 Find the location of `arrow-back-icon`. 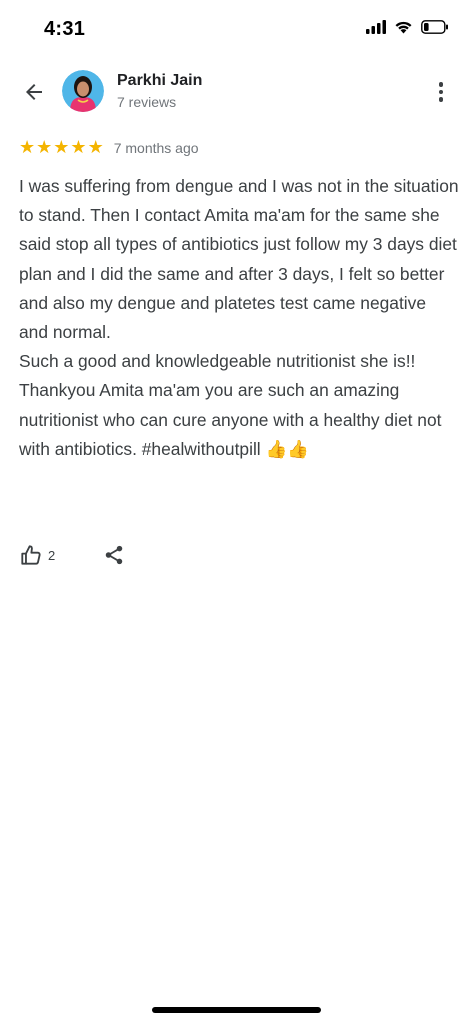

arrow-back-icon is located at coordinates (34, 92).